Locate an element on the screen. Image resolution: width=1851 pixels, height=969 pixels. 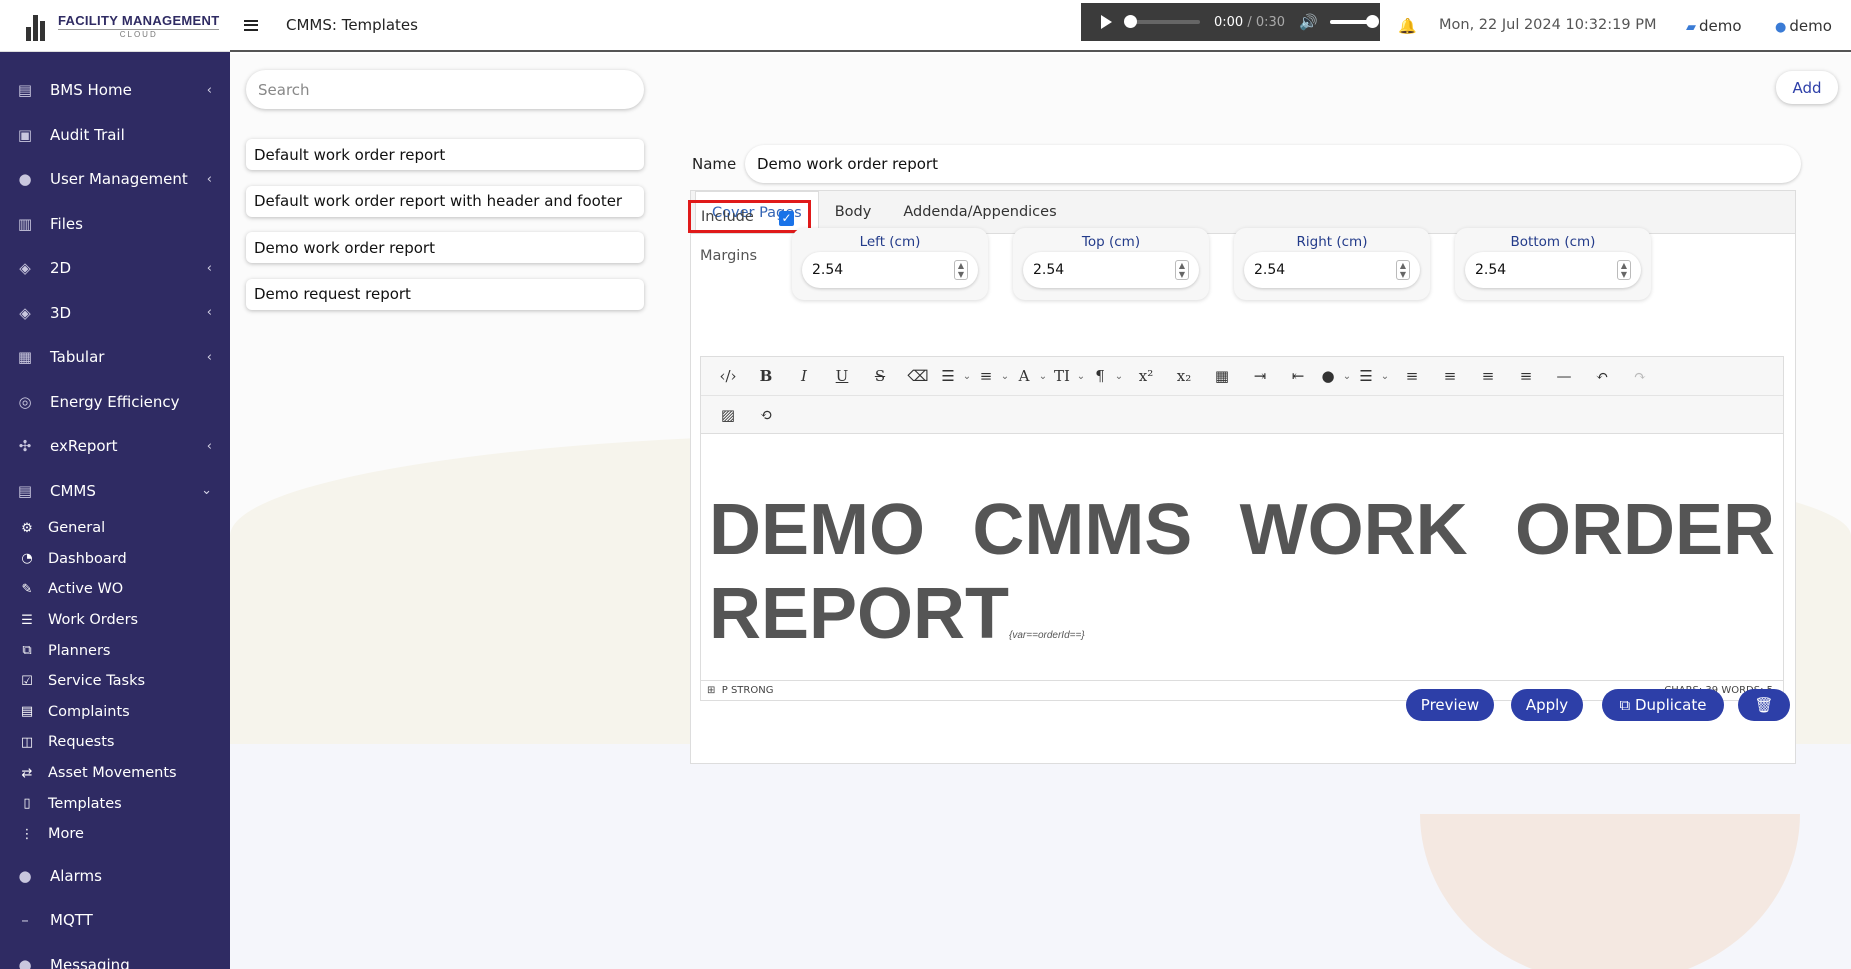
underline-icon: U is located at coordinates (842, 376).